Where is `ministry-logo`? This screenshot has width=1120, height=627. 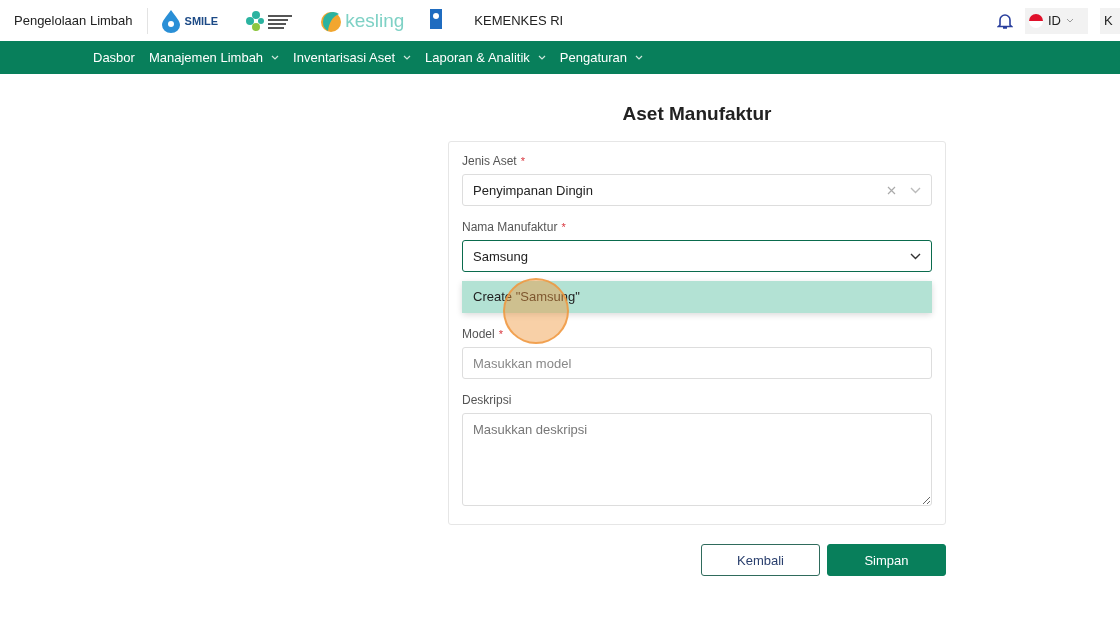 ministry-logo is located at coordinates (269, 20).